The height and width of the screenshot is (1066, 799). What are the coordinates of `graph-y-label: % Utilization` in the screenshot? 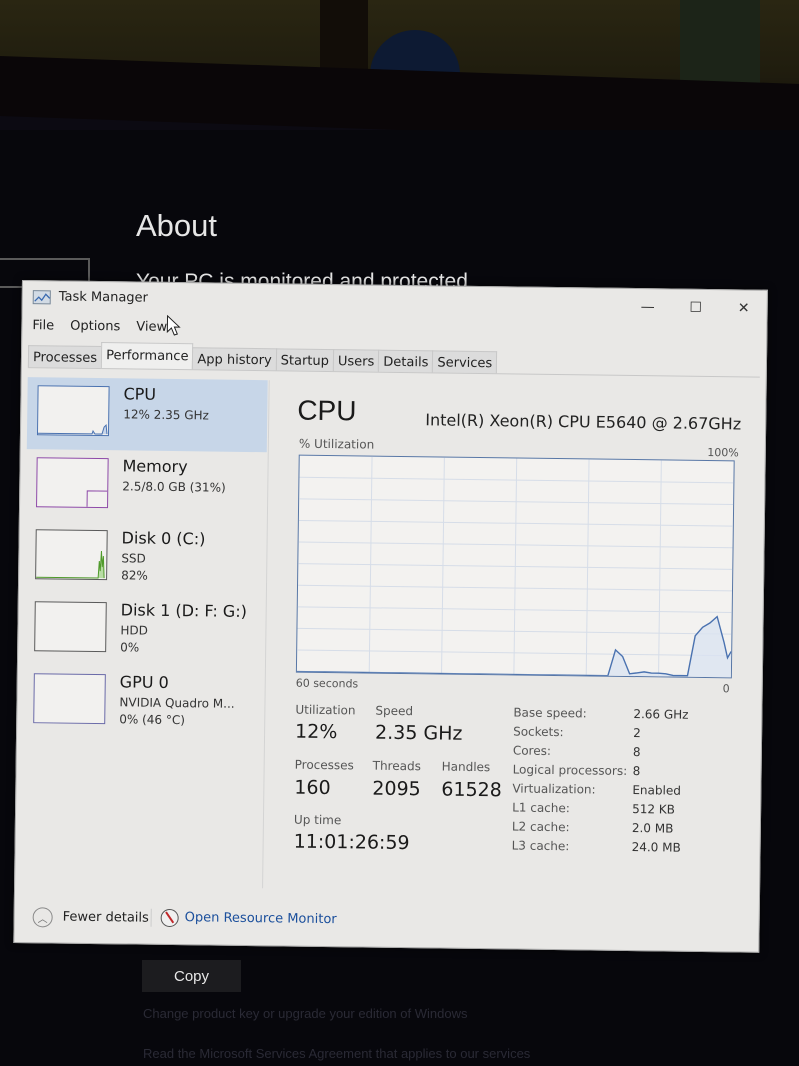 It's located at (336, 444).